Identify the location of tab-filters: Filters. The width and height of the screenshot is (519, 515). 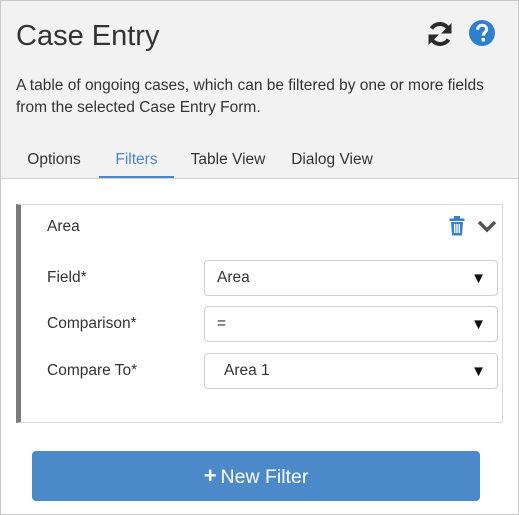
(136, 163).